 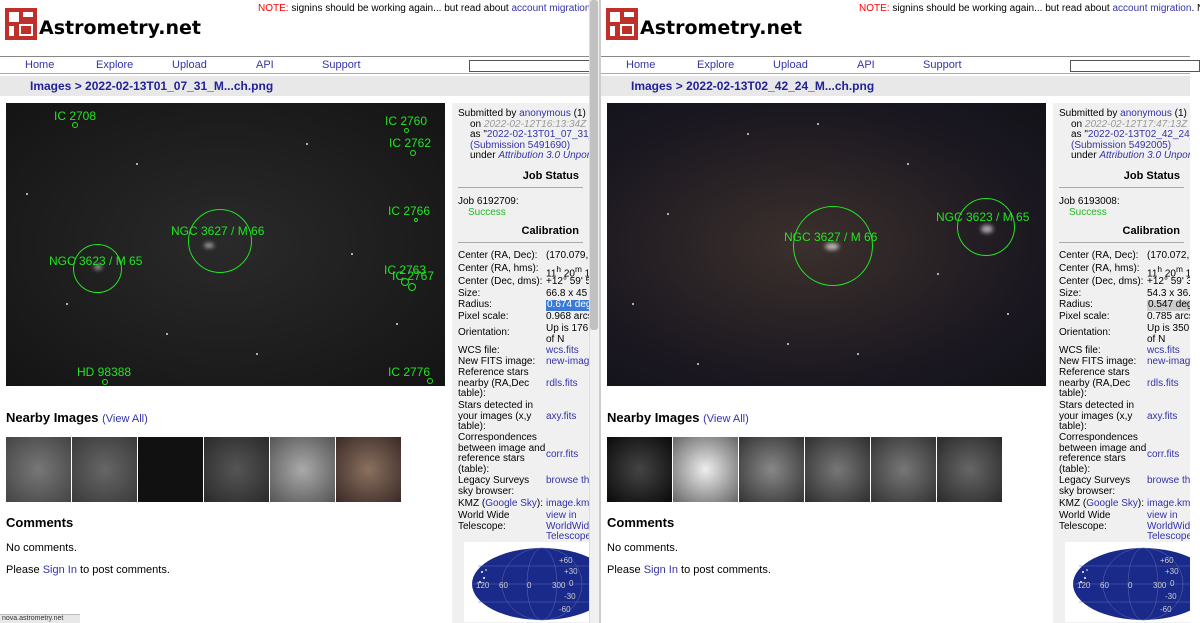 What do you see at coordinates (483, 585) in the screenshot?
I see `svg-text: 120` at bounding box center [483, 585].